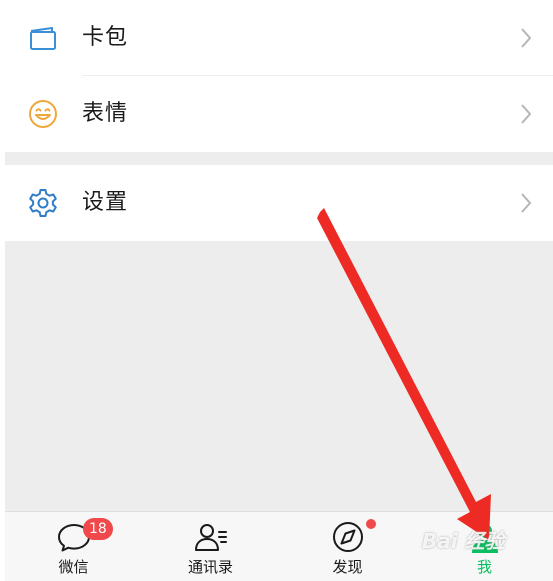  I want to click on menu-item-stickers: 表情, so click(279, 114).